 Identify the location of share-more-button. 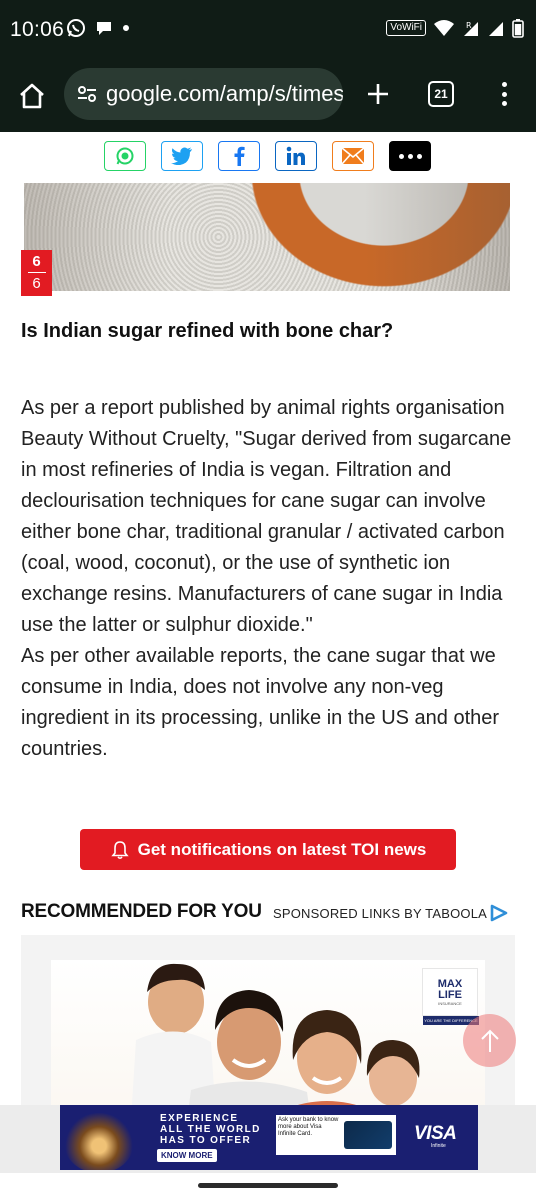
(410, 156).